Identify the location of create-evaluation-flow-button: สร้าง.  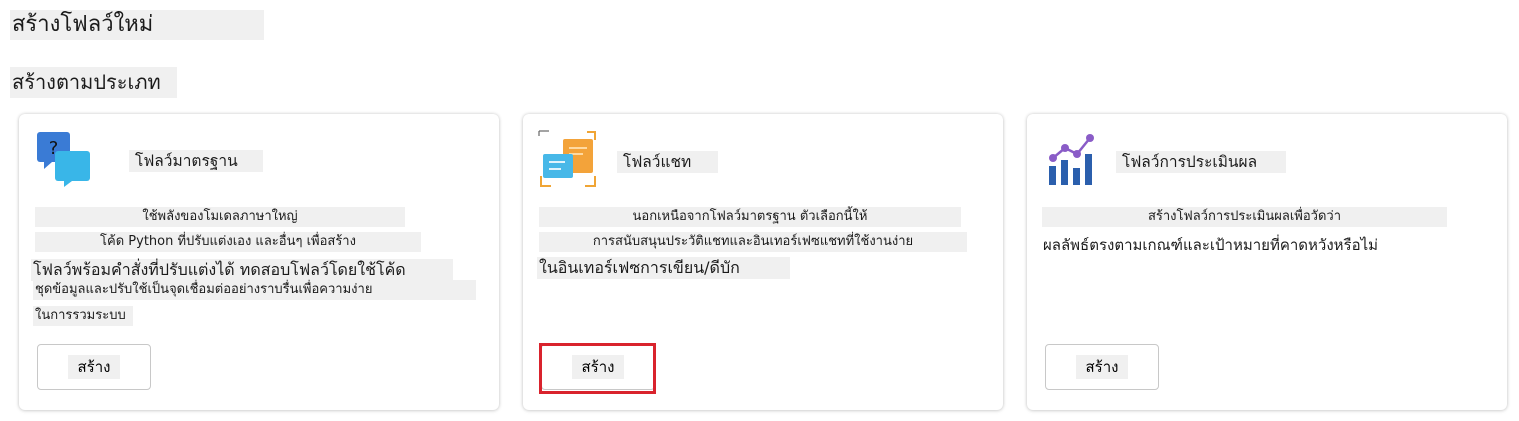
(1102, 367).